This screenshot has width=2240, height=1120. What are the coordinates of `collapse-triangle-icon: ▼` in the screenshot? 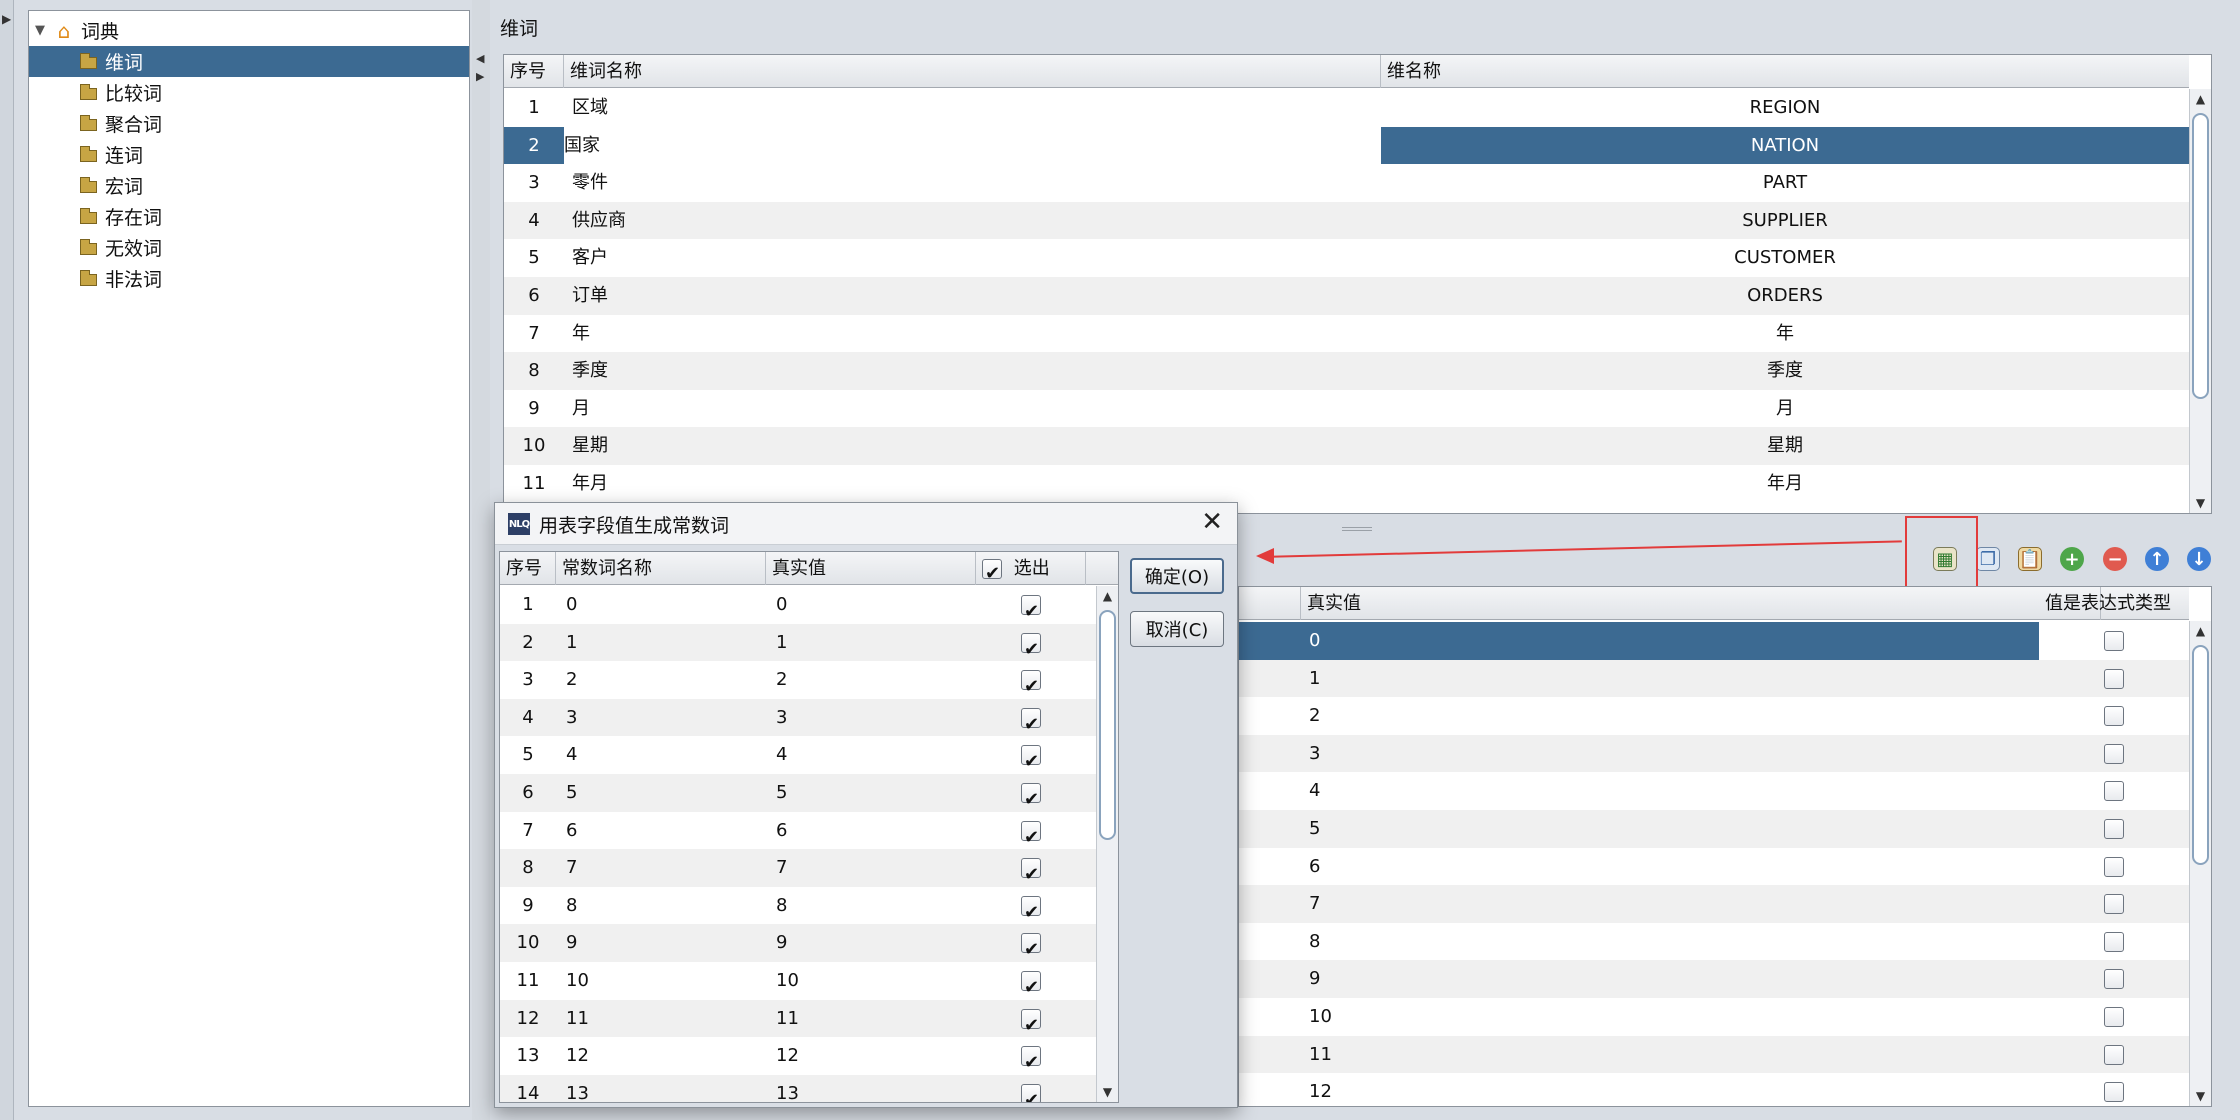 It's located at (40, 30).